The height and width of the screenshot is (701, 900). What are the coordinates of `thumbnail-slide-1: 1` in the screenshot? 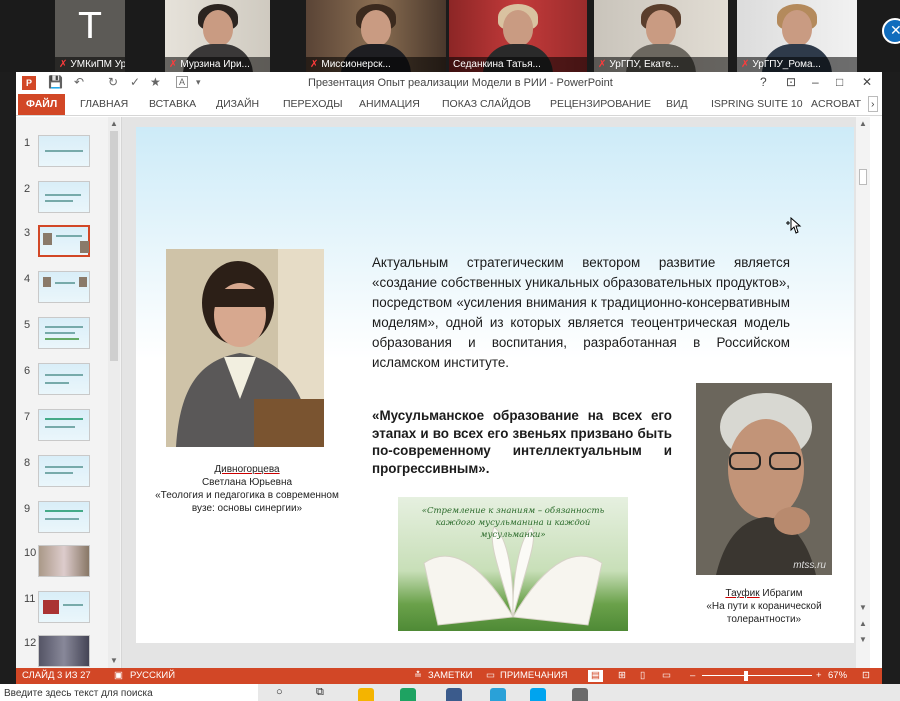 It's located at (66, 155).